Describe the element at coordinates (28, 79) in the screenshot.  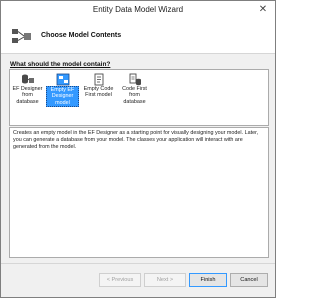
I see `database-model-icon` at that location.